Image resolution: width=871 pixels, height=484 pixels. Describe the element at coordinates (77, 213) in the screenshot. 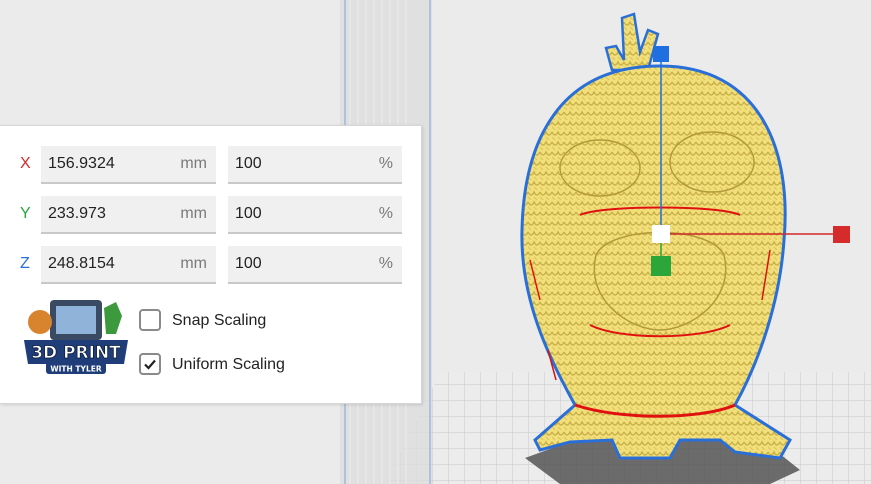

I see `size-value-y: 233.973` at that location.